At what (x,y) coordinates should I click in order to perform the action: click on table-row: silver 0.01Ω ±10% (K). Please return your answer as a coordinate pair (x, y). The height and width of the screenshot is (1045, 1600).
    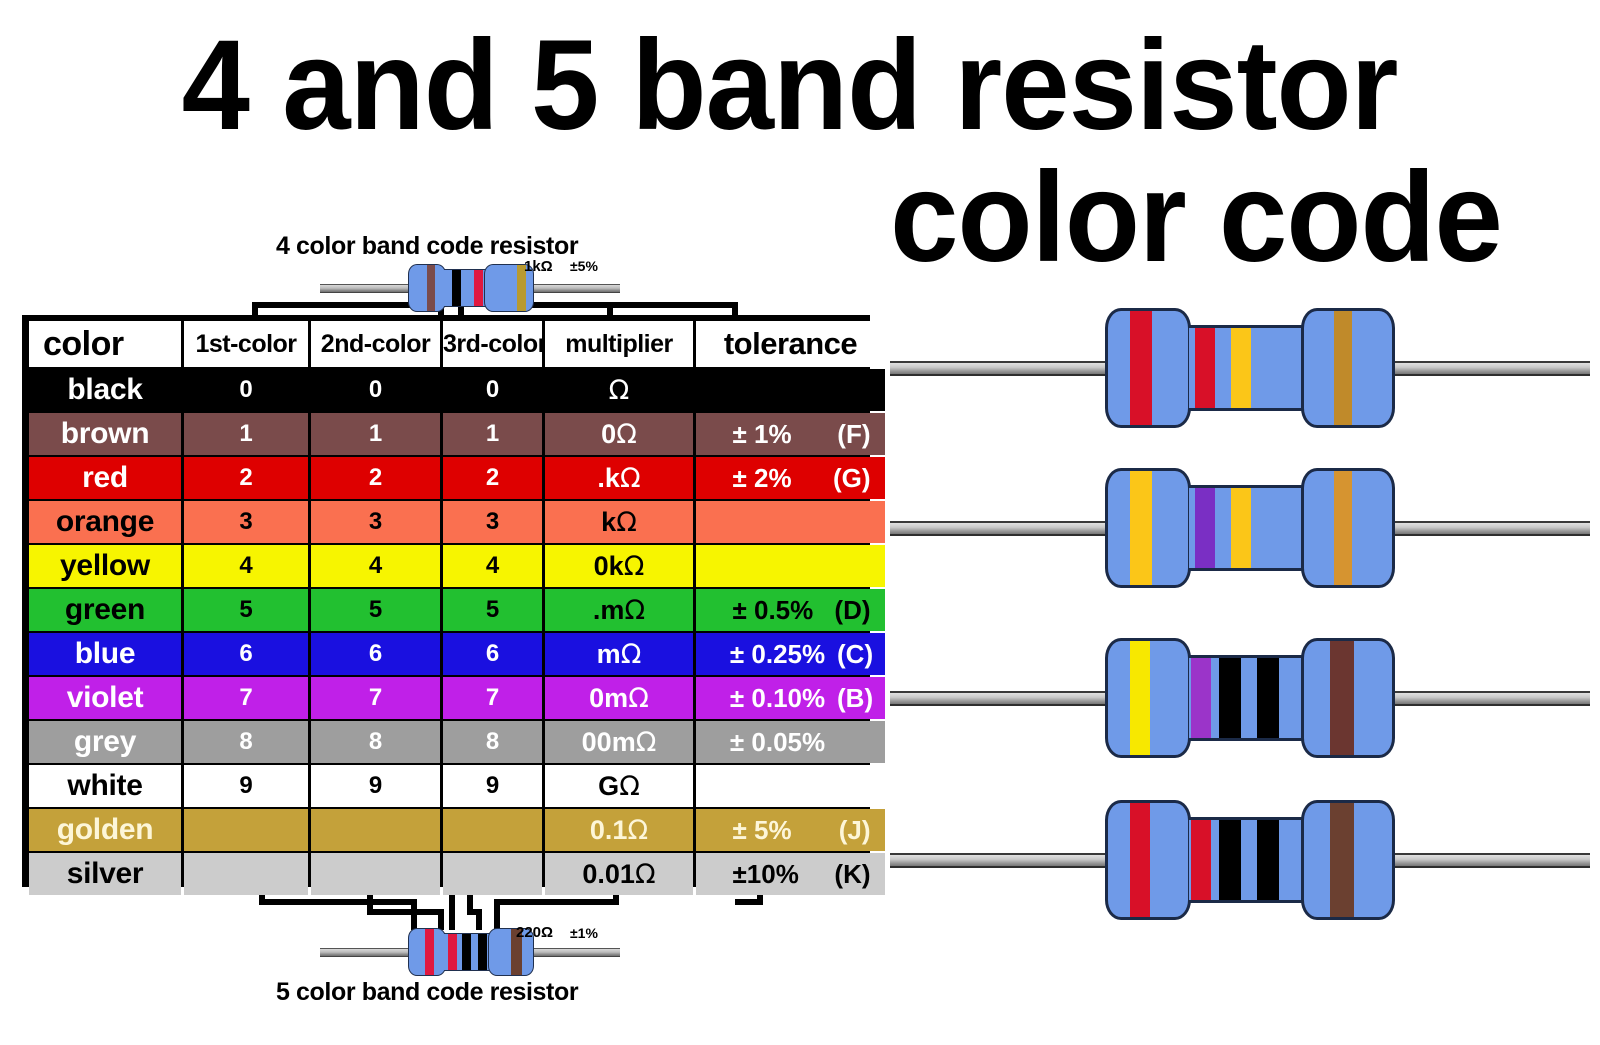
    Looking at the image, I should click on (457, 874).